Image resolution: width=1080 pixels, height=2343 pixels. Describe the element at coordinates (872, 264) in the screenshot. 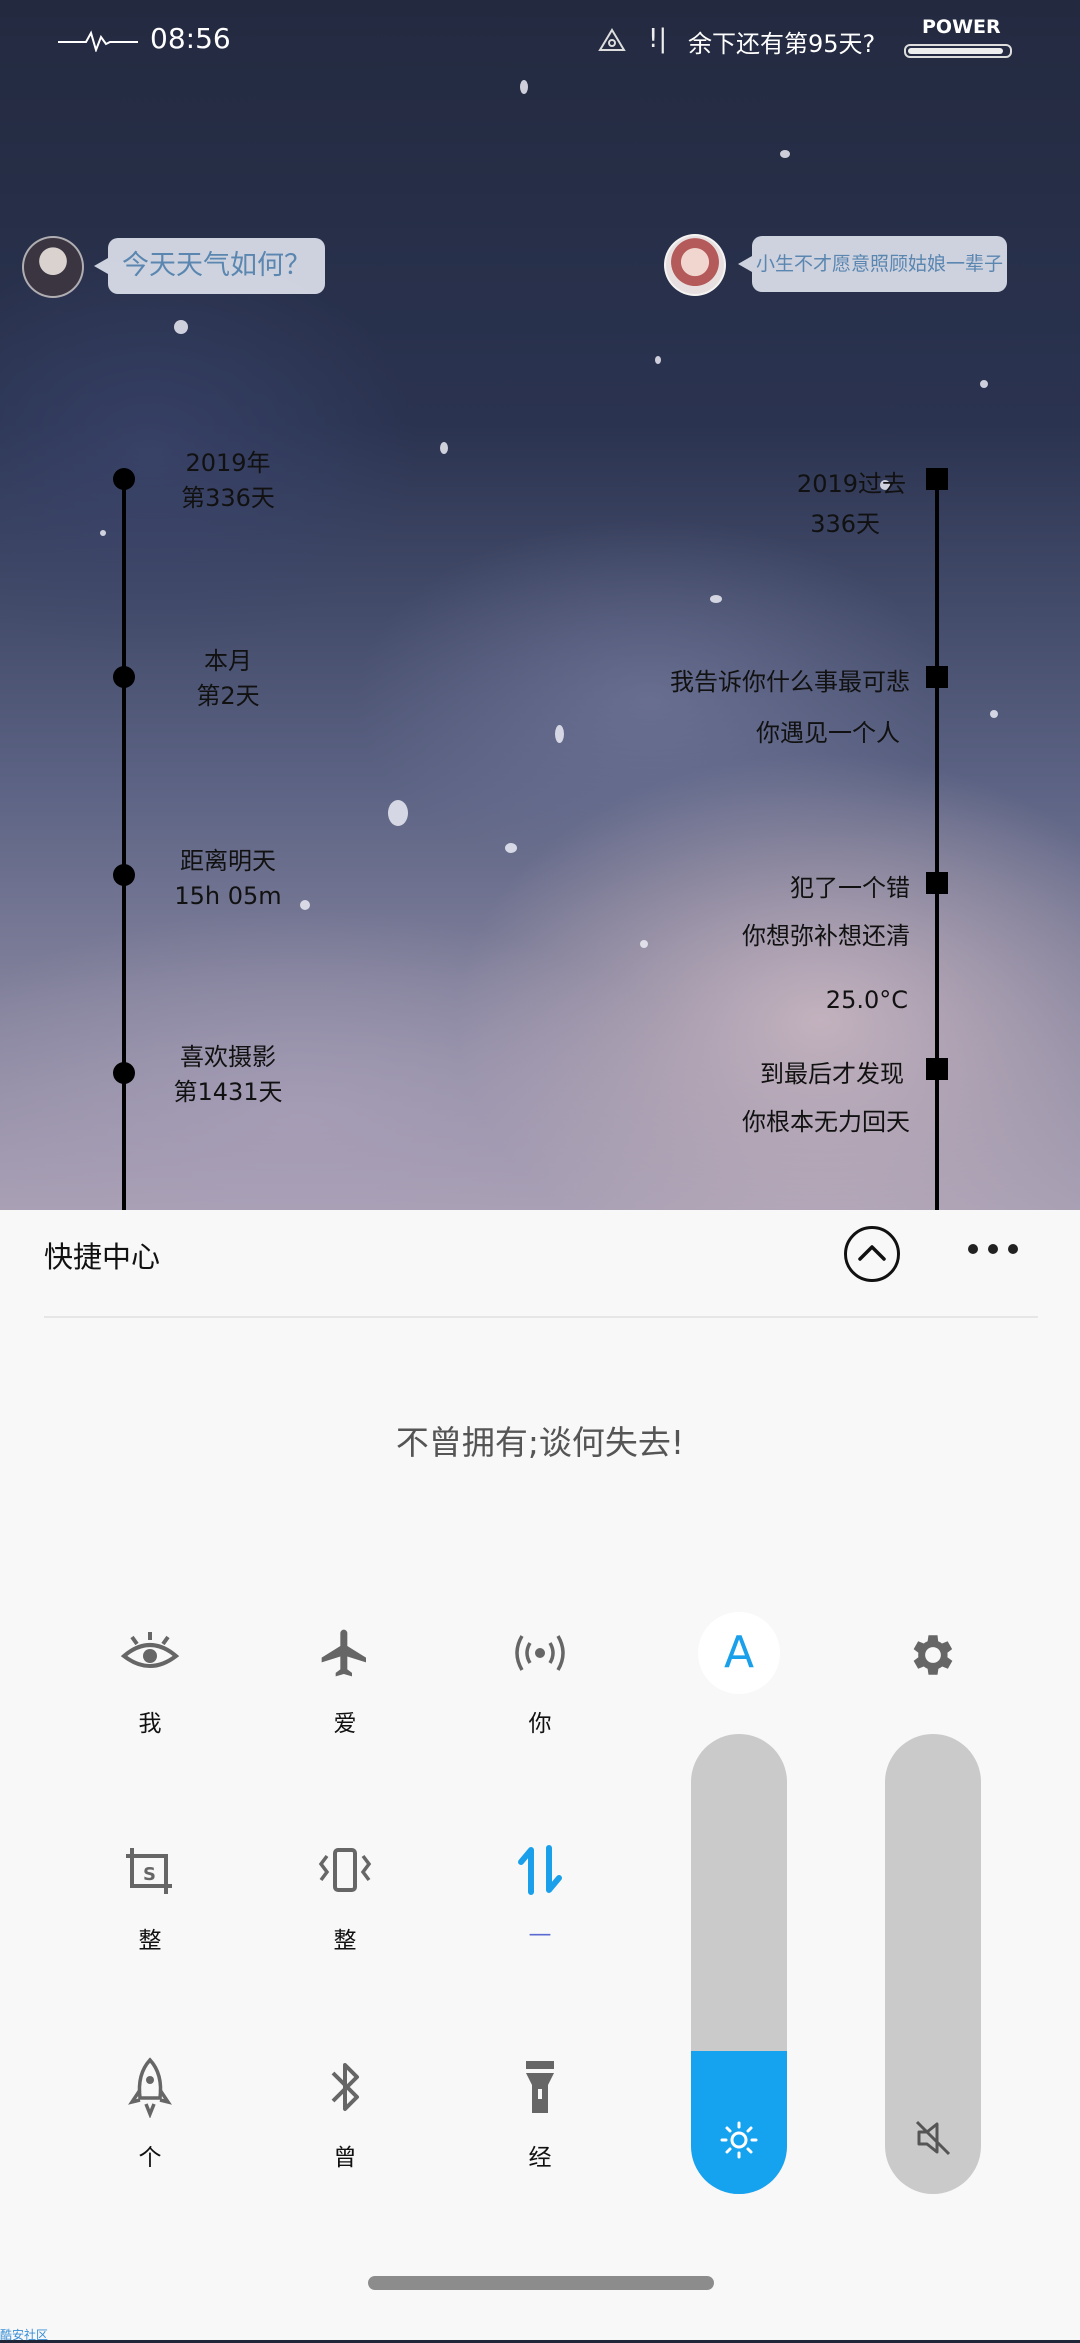

I see `chat-bubble-right: 小生不才愿意照顾姑娘一辈子` at that location.